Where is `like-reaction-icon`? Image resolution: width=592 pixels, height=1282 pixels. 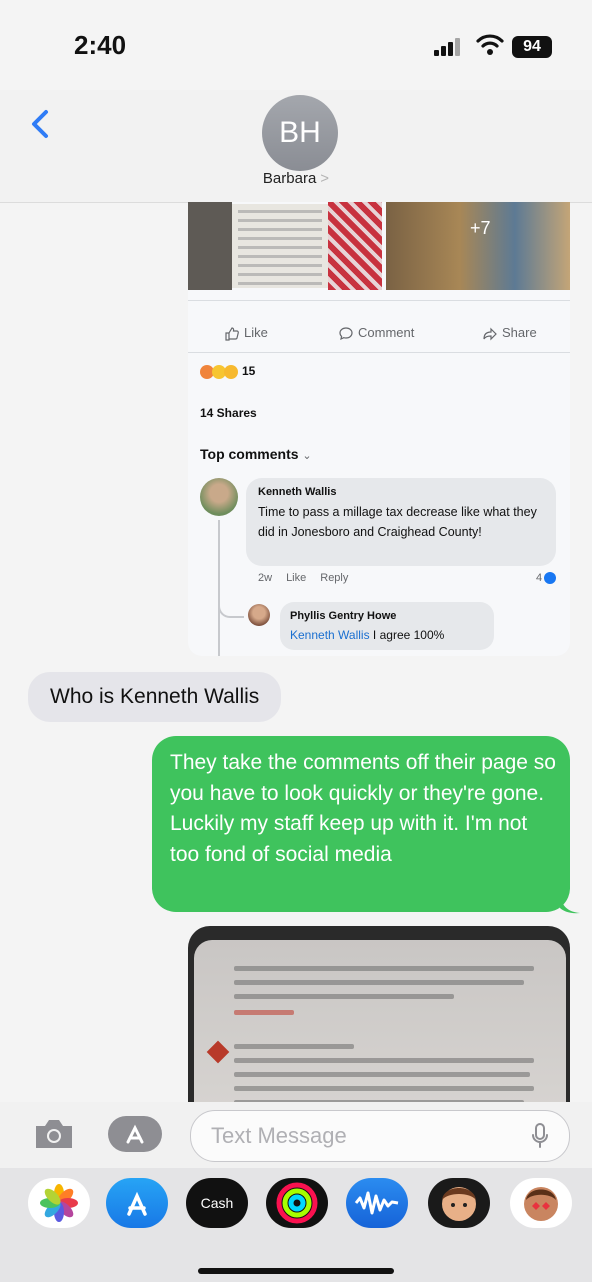 like-reaction-icon is located at coordinates (550, 578).